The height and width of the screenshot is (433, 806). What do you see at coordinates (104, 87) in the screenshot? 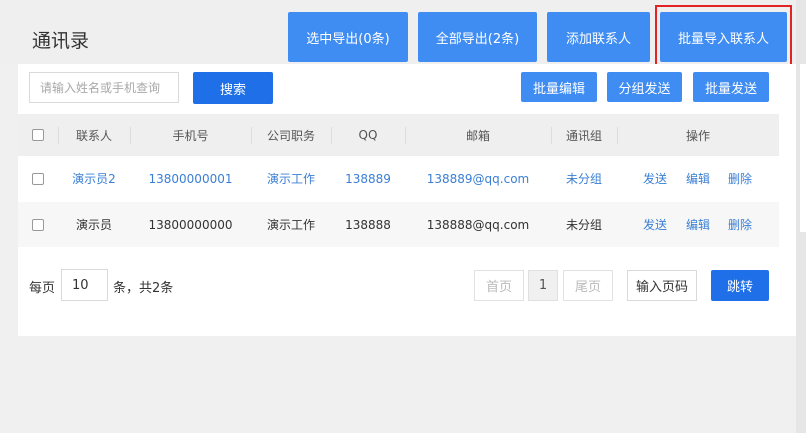
I see `search-input` at bounding box center [104, 87].